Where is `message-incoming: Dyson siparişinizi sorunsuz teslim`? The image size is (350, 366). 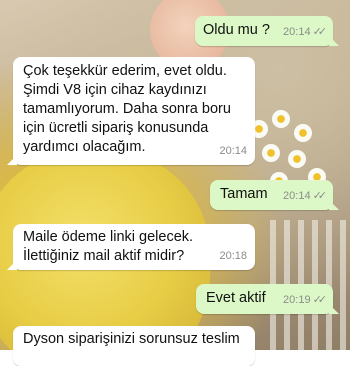
message-incoming: Dyson siparişinizi sorunsuz teslim is located at coordinates (134, 346).